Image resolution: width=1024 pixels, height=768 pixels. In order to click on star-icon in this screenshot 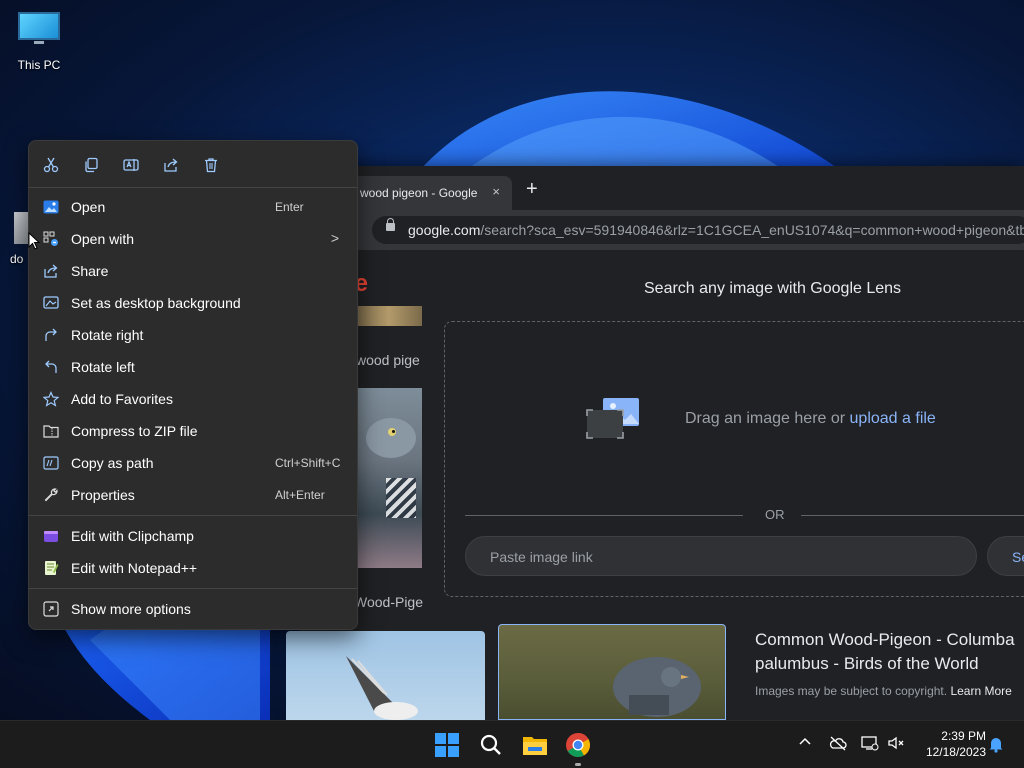, I will do `click(51, 399)`.